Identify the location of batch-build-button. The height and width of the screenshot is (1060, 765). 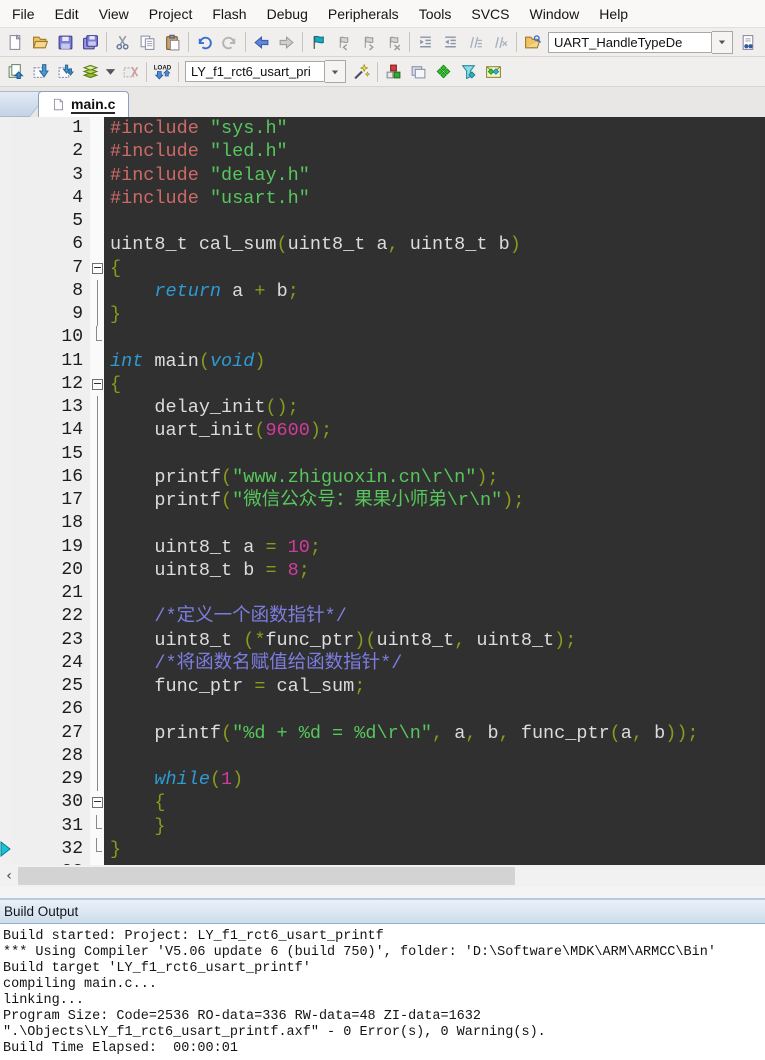
(90, 72).